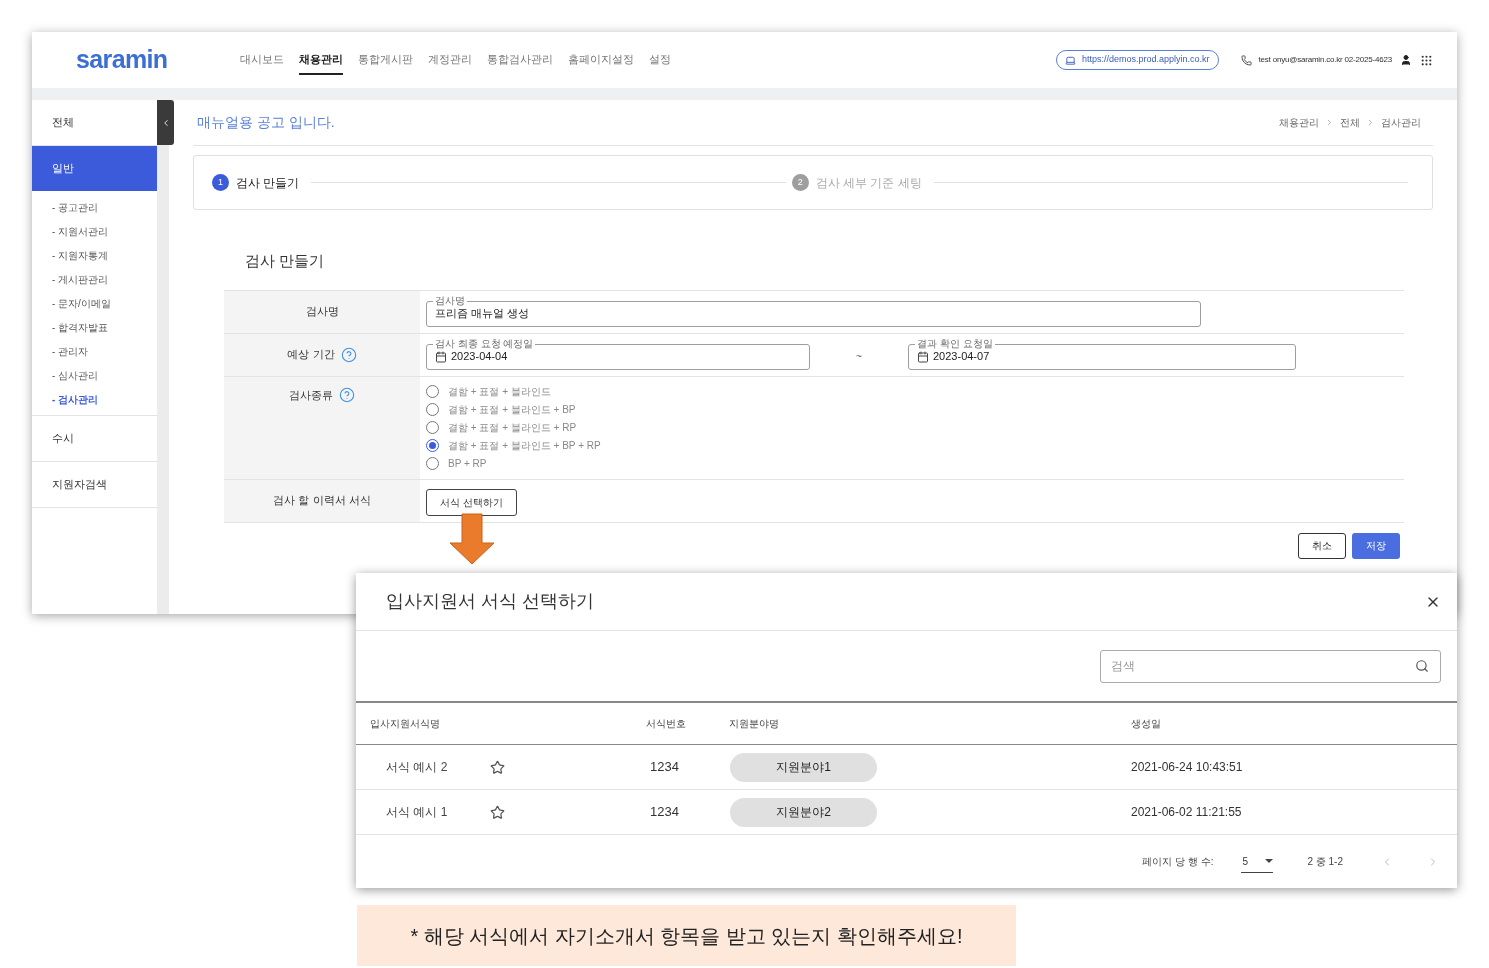 The image size is (1489, 968). I want to click on note-text: * 해당 서식에서 자기소개서 항목을 받고 있는지 확인해주세요!, so click(686, 936).